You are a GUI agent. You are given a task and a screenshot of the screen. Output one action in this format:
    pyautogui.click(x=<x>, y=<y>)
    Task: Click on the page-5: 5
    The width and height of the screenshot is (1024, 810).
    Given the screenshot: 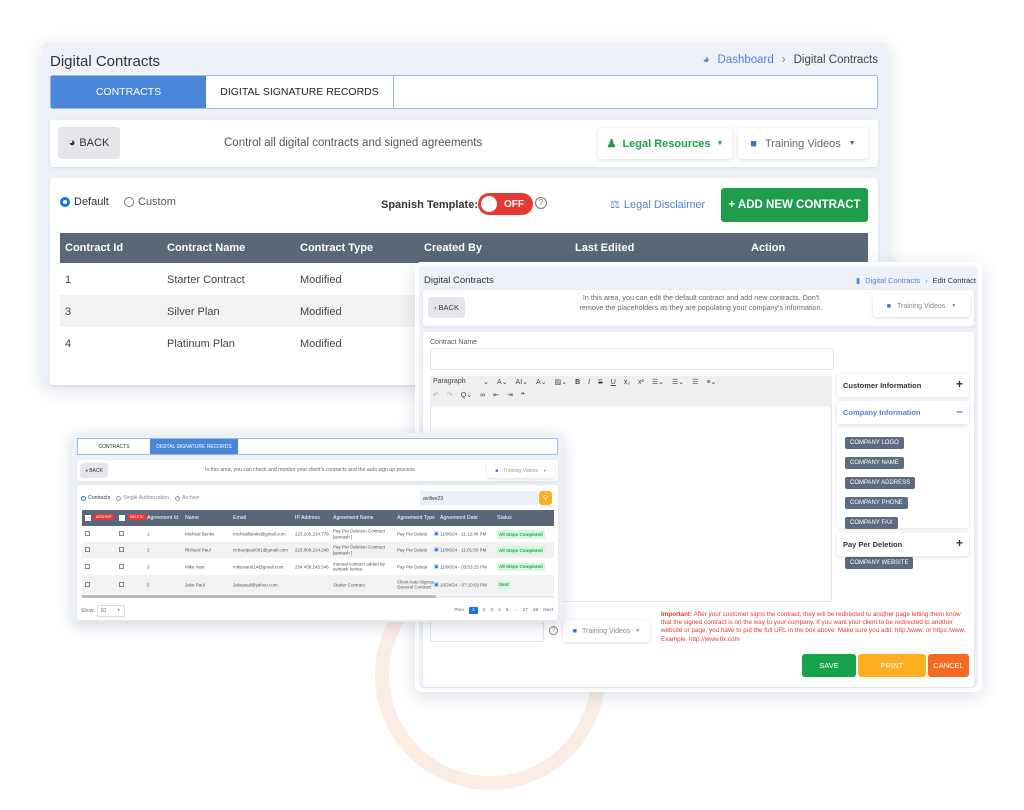 What is the action you would take?
    pyautogui.click(x=507, y=610)
    